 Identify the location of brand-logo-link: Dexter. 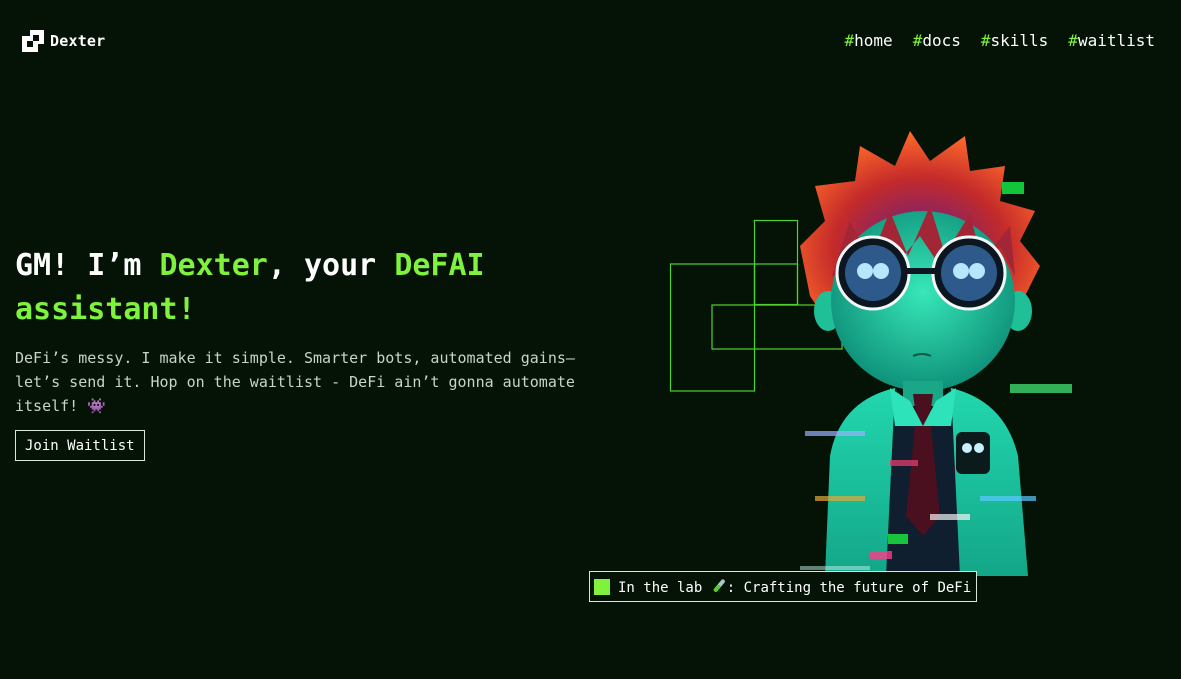
(63, 41).